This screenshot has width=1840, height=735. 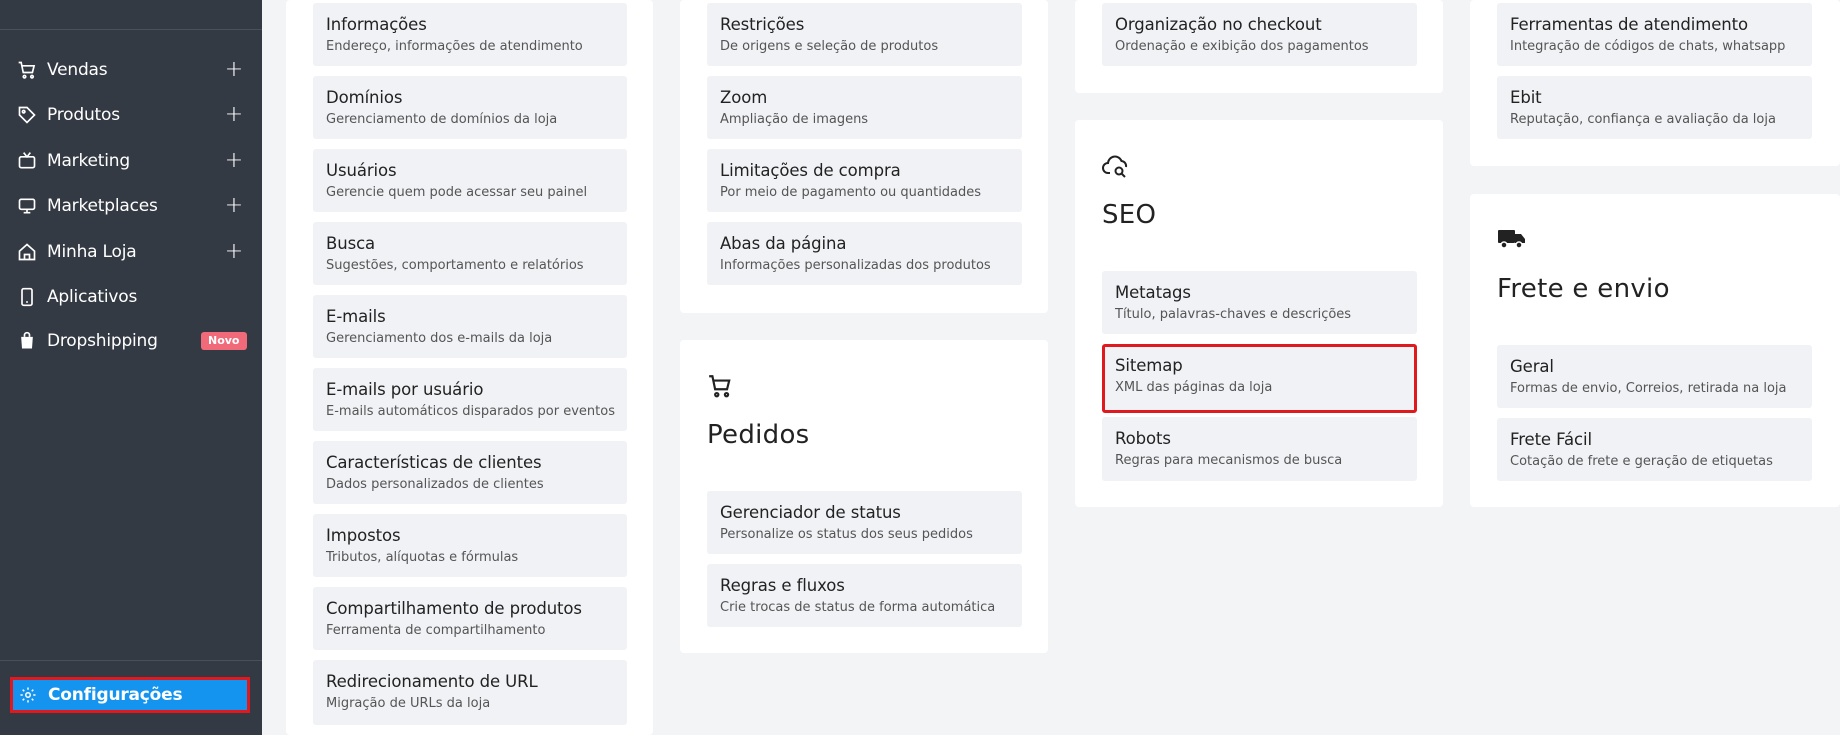 What do you see at coordinates (864, 107) in the screenshot?
I see `settings-item-zoom: Zoom Ampliação de imagens` at bounding box center [864, 107].